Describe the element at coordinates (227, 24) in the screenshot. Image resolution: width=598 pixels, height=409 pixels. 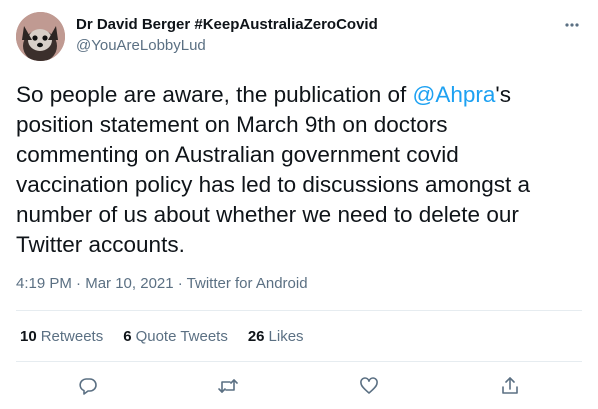
I see `author-display-name: Dr David Berger #KeepAustraliaZeroCovid` at that location.